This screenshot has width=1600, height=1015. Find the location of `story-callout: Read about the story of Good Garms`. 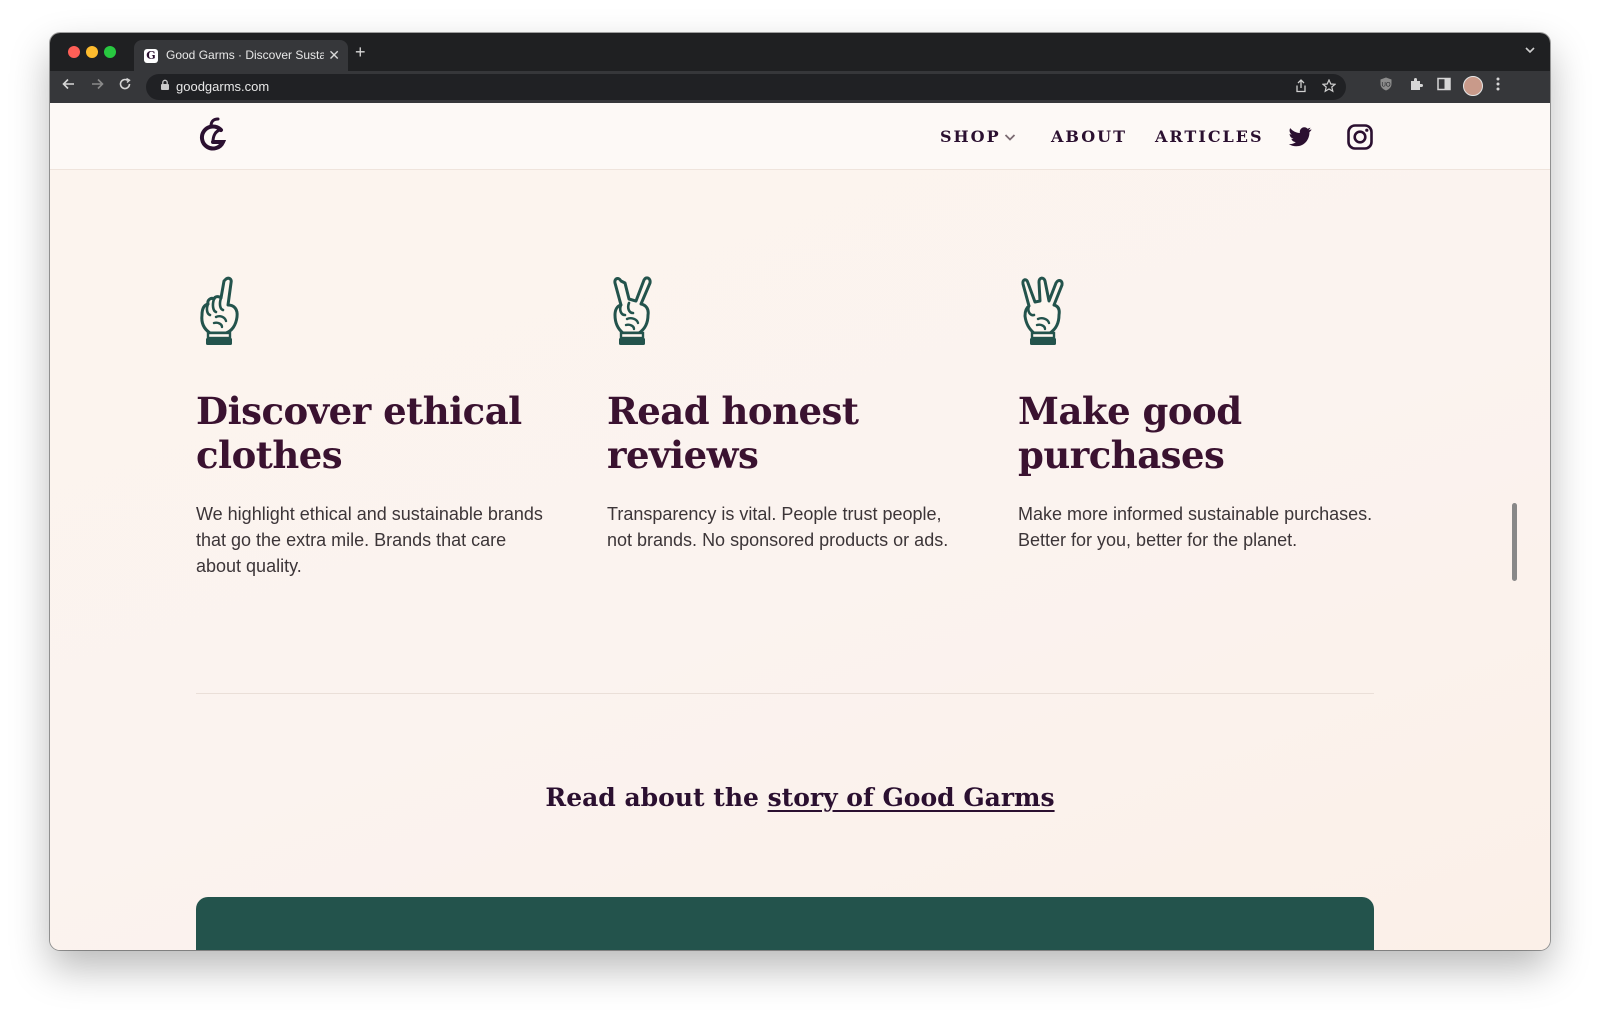

story-callout: Read about the story of Good Garms is located at coordinates (800, 798).